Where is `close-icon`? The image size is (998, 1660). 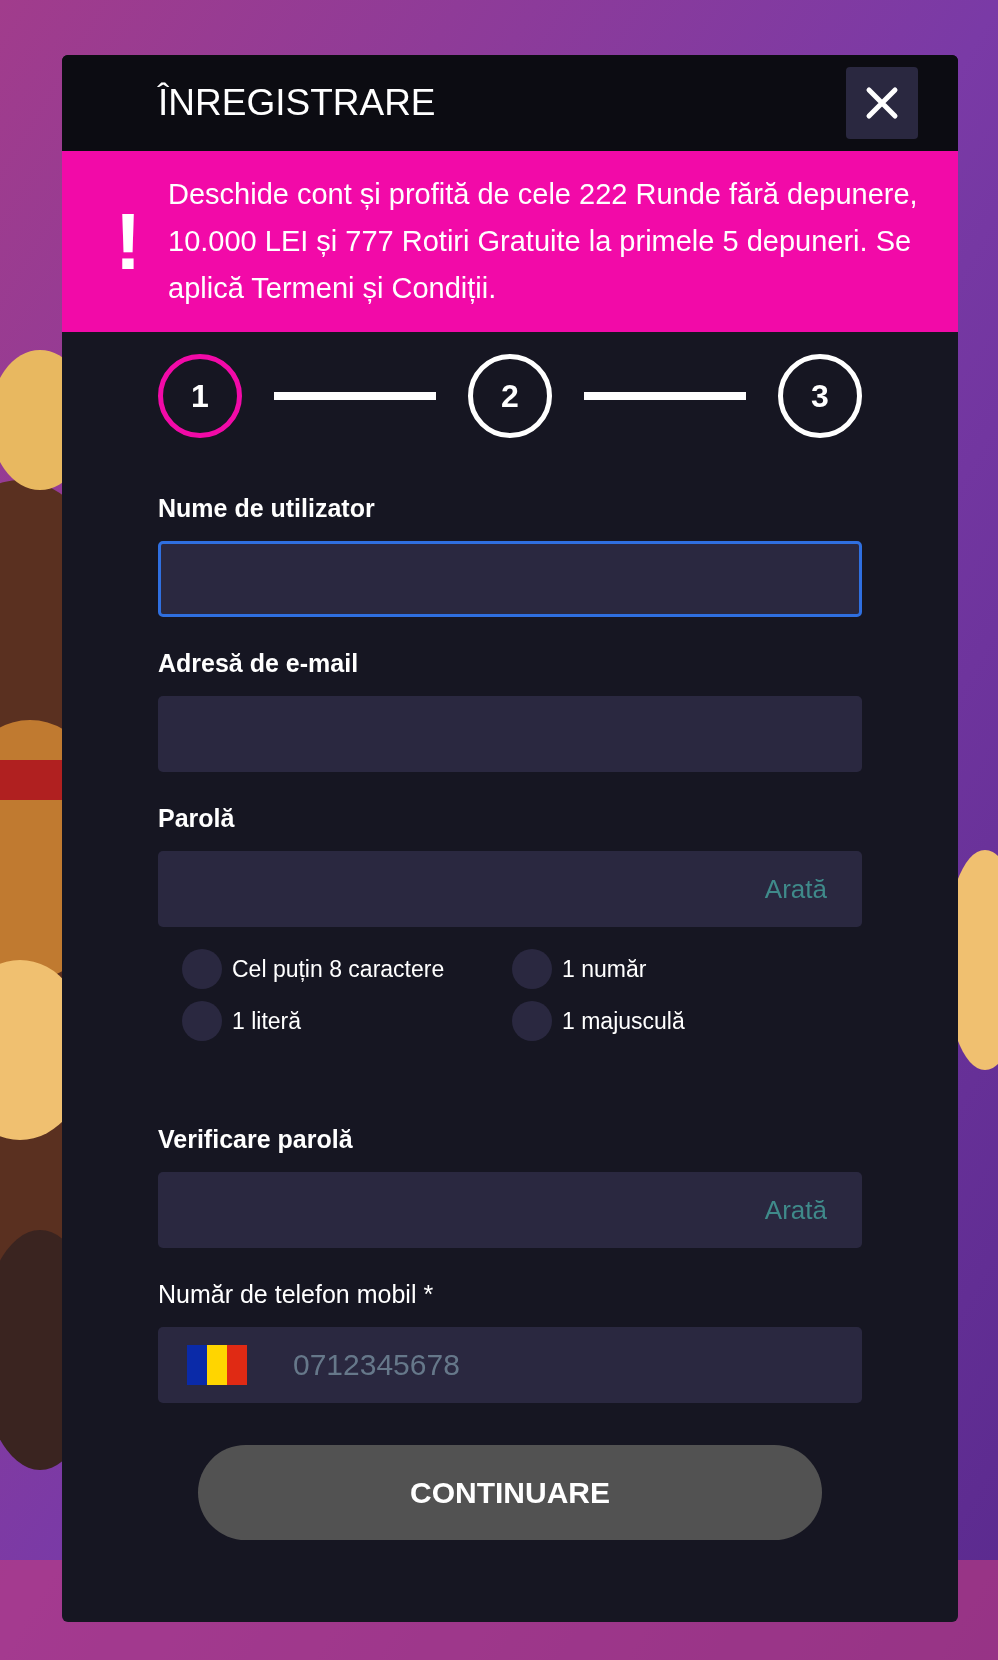
close-icon is located at coordinates (882, 103).